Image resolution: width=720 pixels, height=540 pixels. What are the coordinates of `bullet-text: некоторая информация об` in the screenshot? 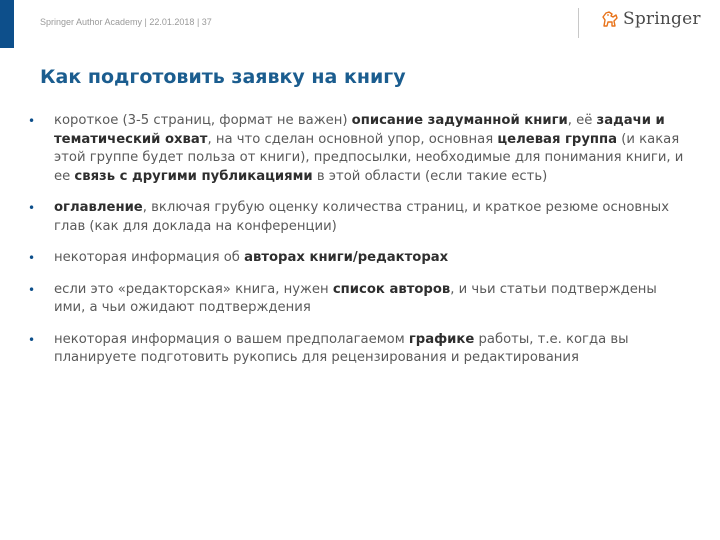 It's located at (149, 257).